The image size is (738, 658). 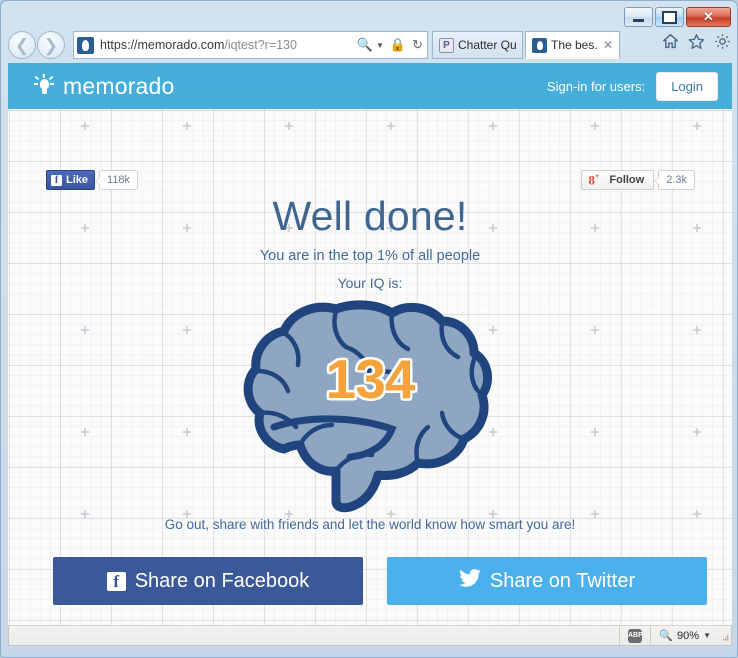 I want to click on facebook-like-button: f Like, so click(x=71, y=180).